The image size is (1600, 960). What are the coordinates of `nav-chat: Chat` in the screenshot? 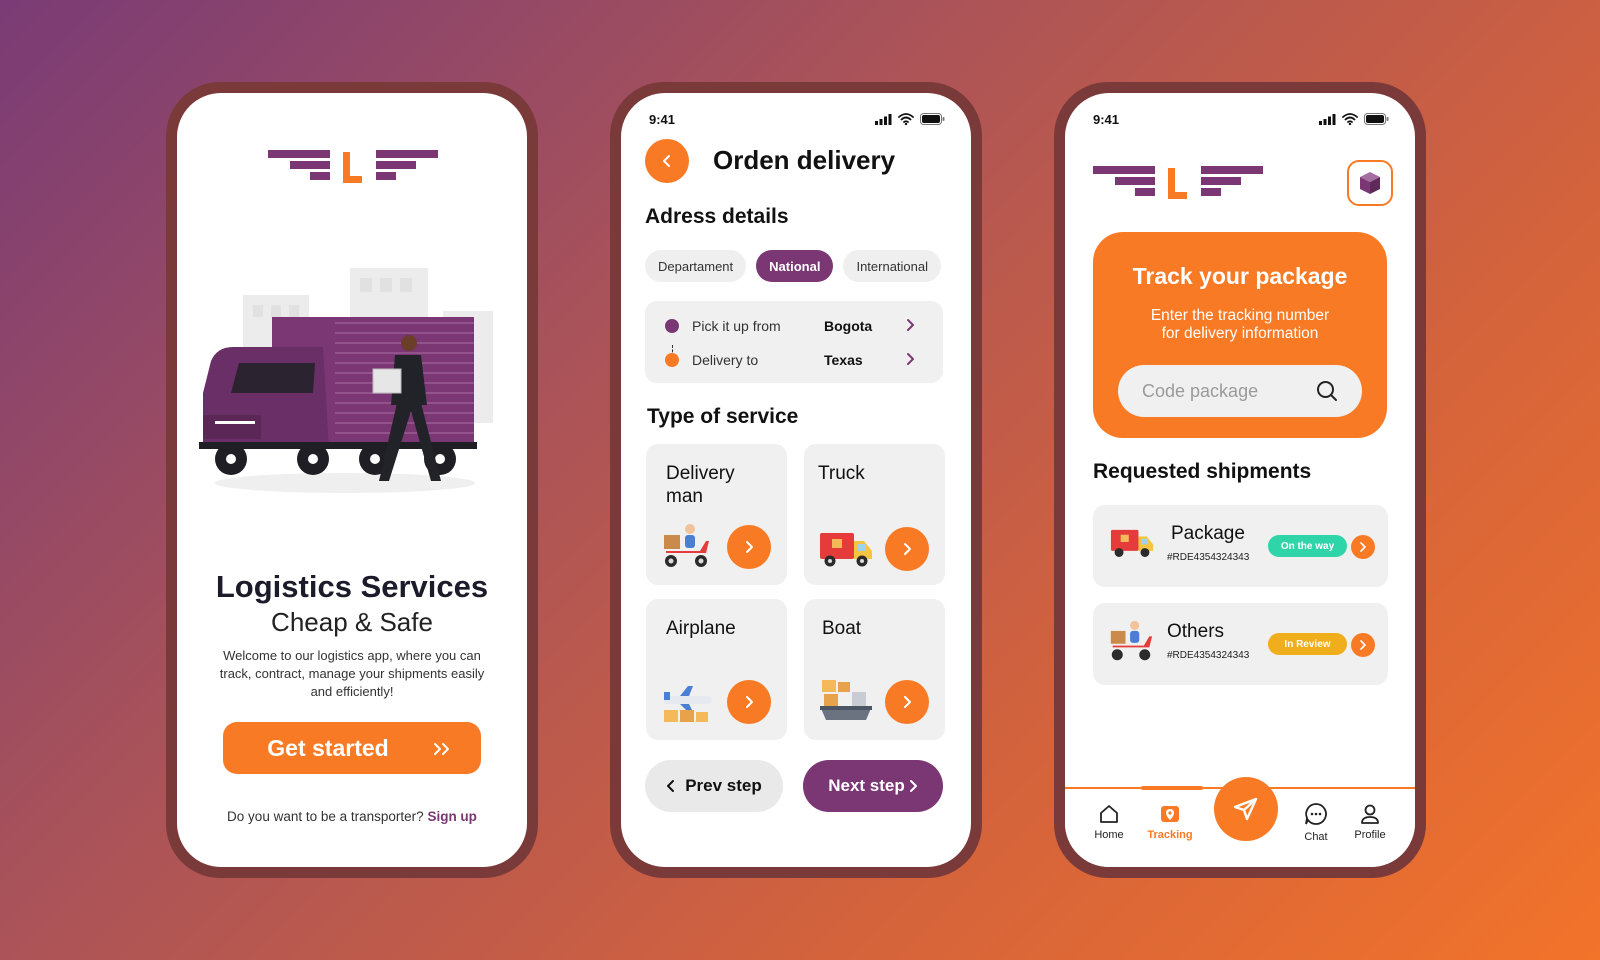 It's located at (1316, 822).